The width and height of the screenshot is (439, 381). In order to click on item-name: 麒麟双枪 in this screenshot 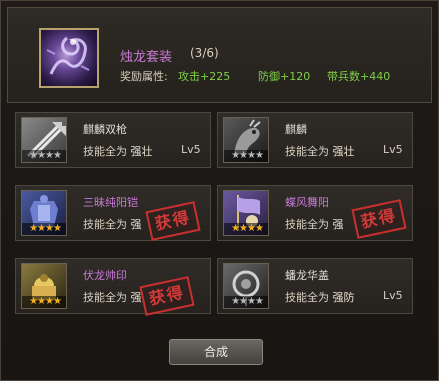, I will do `click(105, 129)`.